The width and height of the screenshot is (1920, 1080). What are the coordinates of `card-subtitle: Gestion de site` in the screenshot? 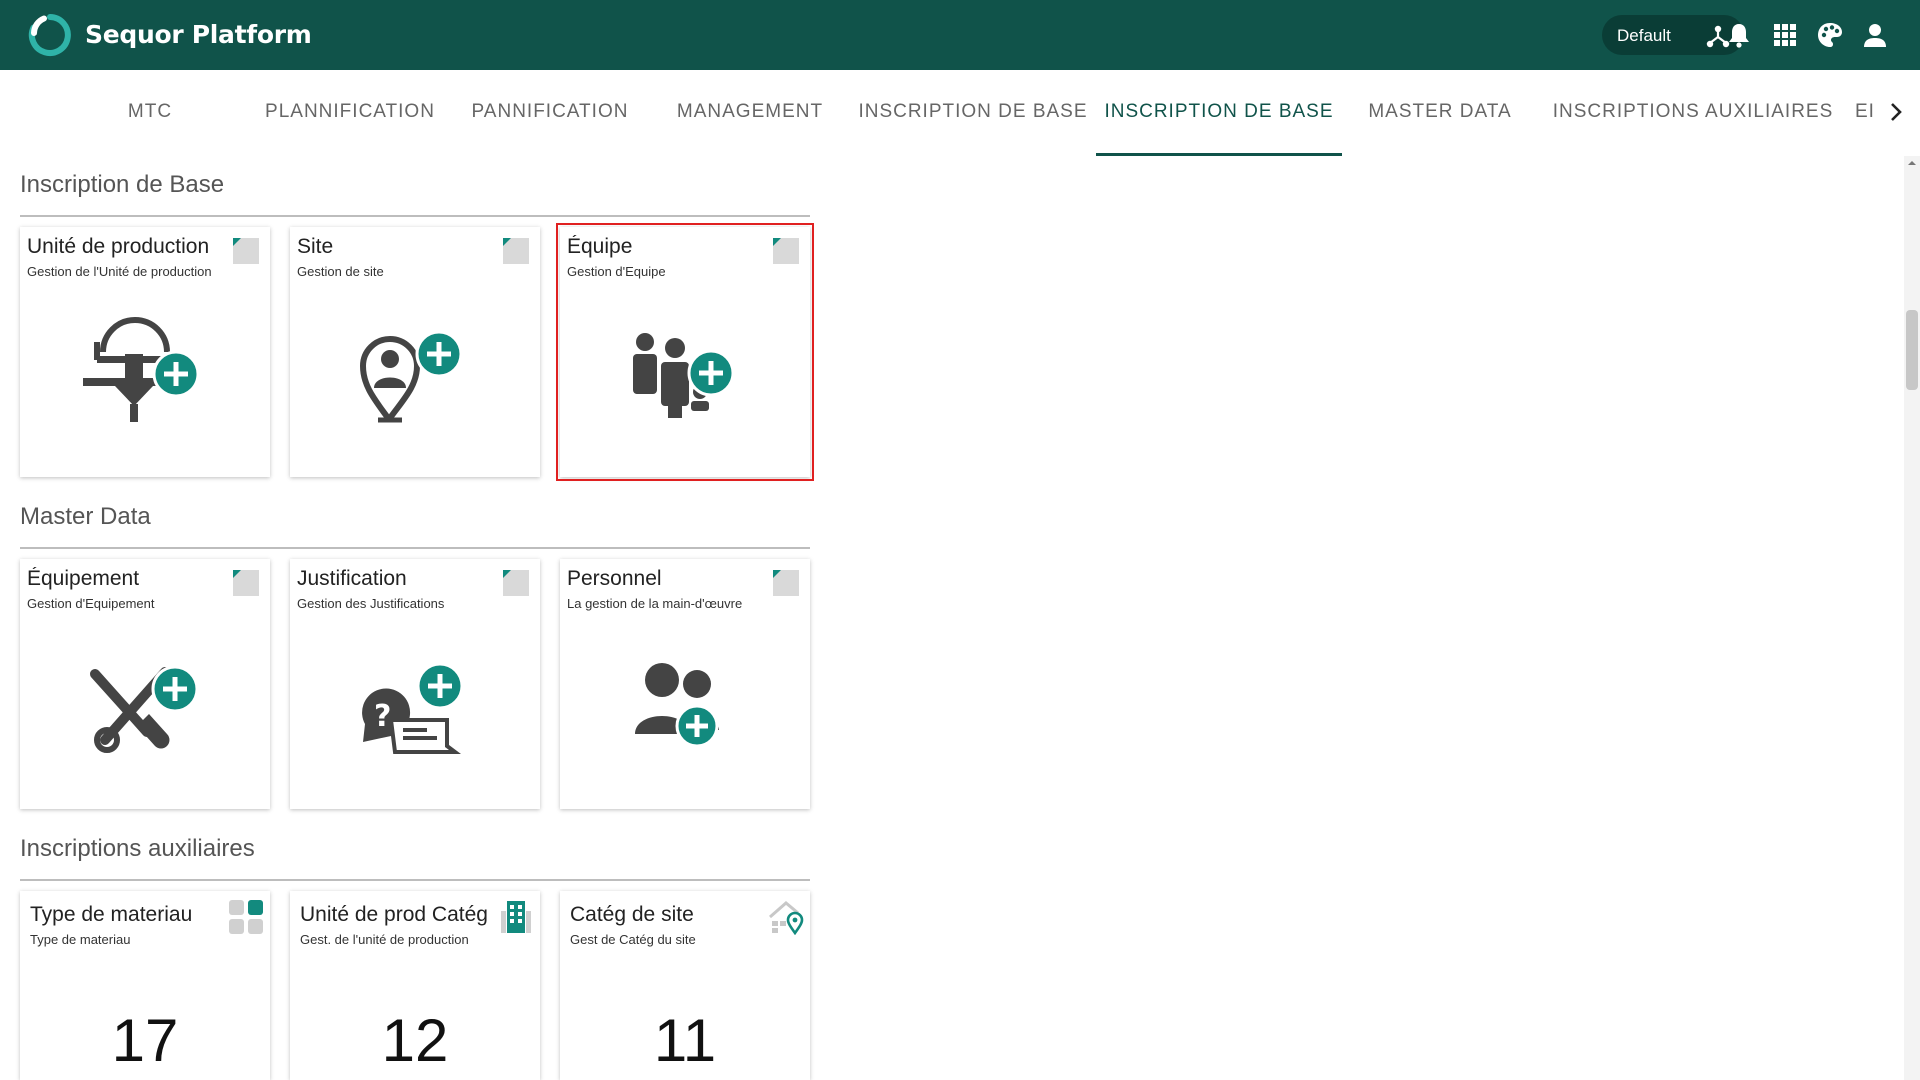 It's located at (340, 271).